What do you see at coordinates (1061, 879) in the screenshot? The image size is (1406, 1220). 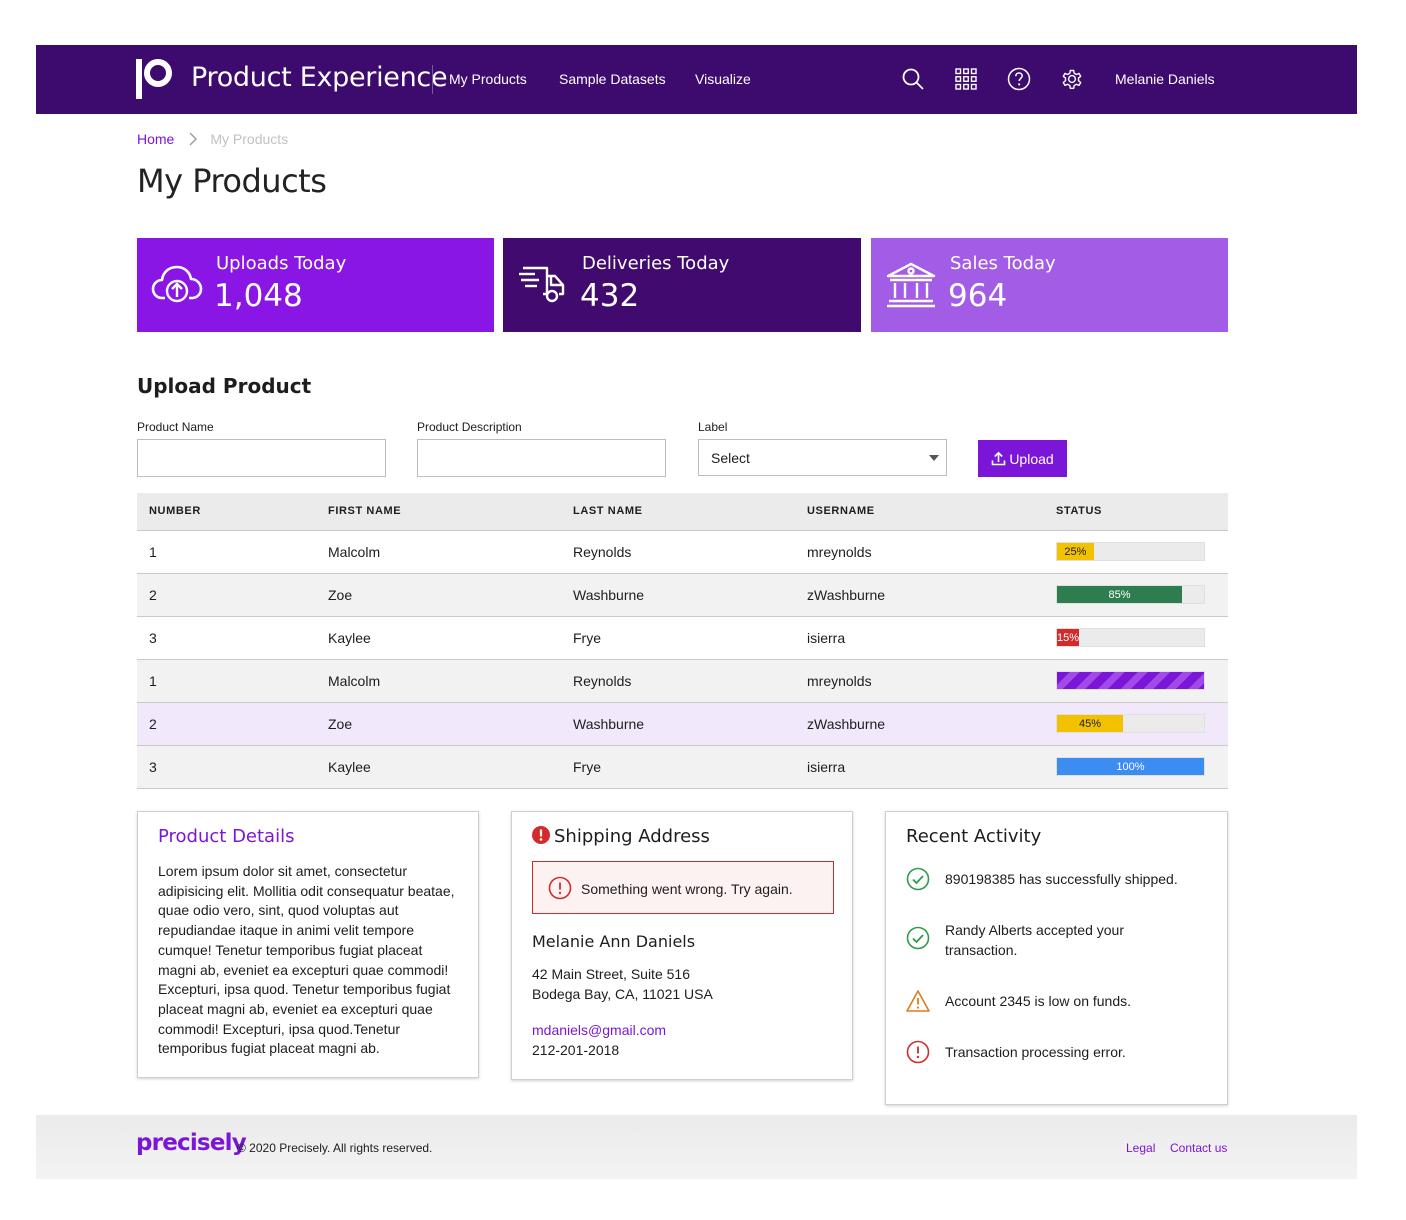 I see `activity-text: 890198385 has successfully shipped.` at bounding box center [1061, 879].